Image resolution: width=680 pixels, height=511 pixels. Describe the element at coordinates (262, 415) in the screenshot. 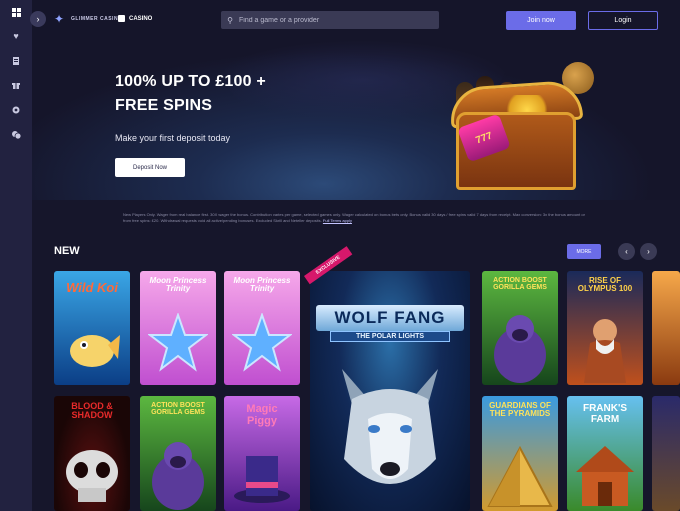

I see `game-title: Magic Piggy` at that location.